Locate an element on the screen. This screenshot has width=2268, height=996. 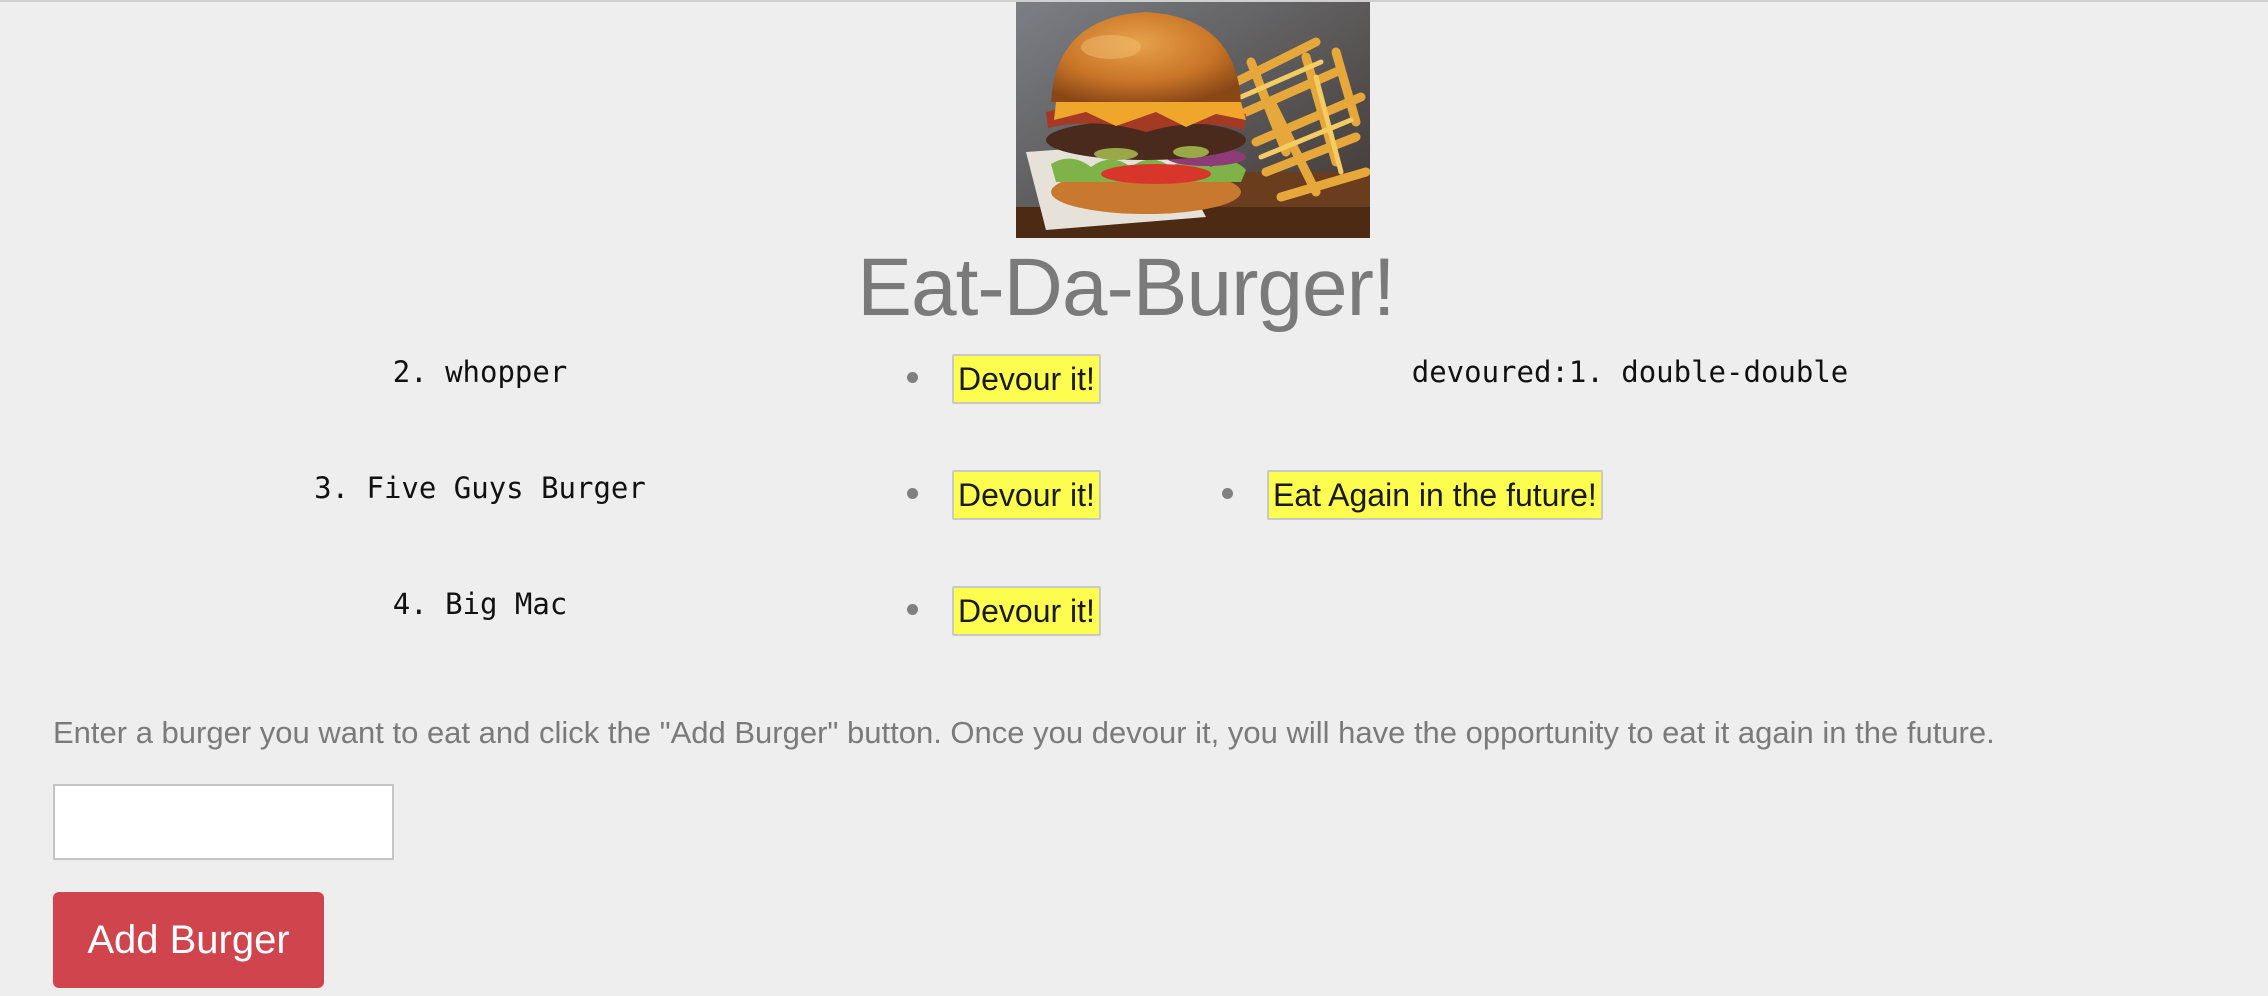
burger-name-five-guys: 3. Five Guys Burger is located at coordinates (480, 488).